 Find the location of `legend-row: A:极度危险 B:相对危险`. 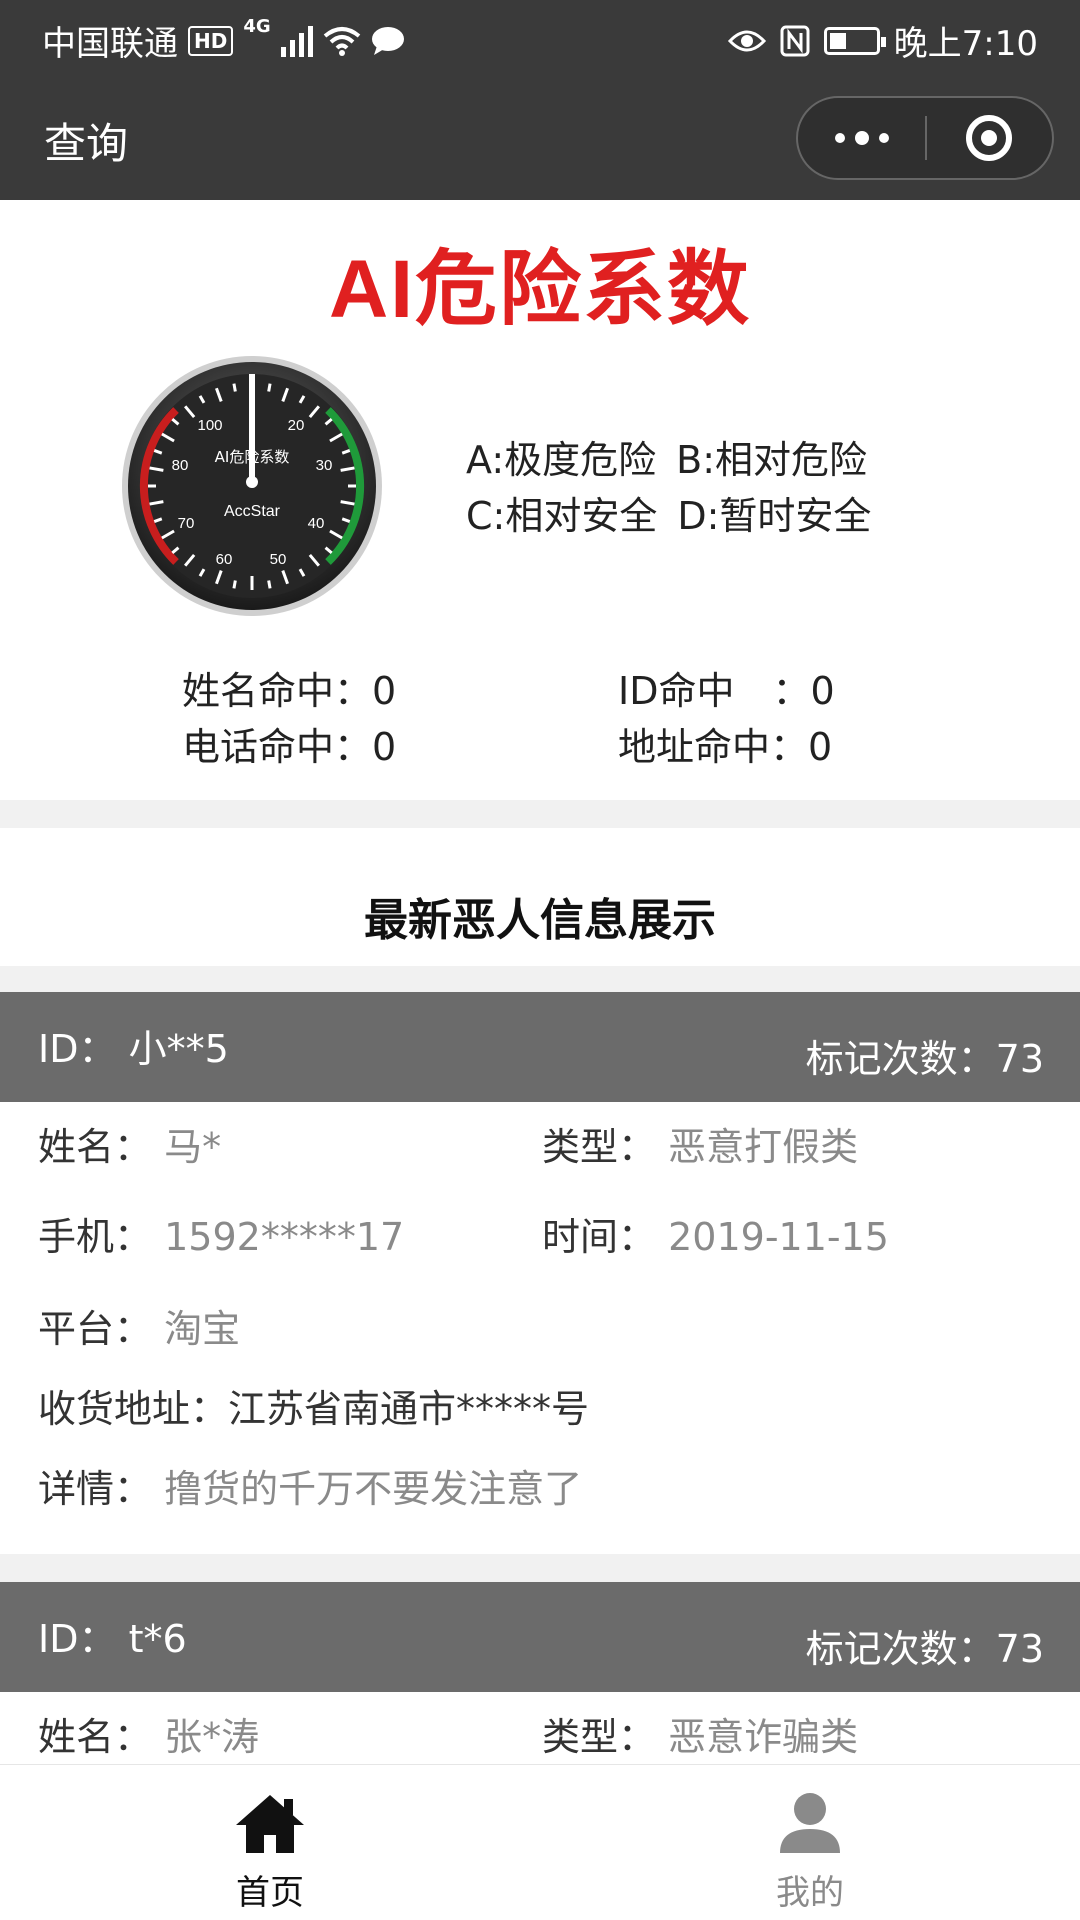

legend-row: A:极度危险 B:相对危险 is located at coordinates (668, 460).